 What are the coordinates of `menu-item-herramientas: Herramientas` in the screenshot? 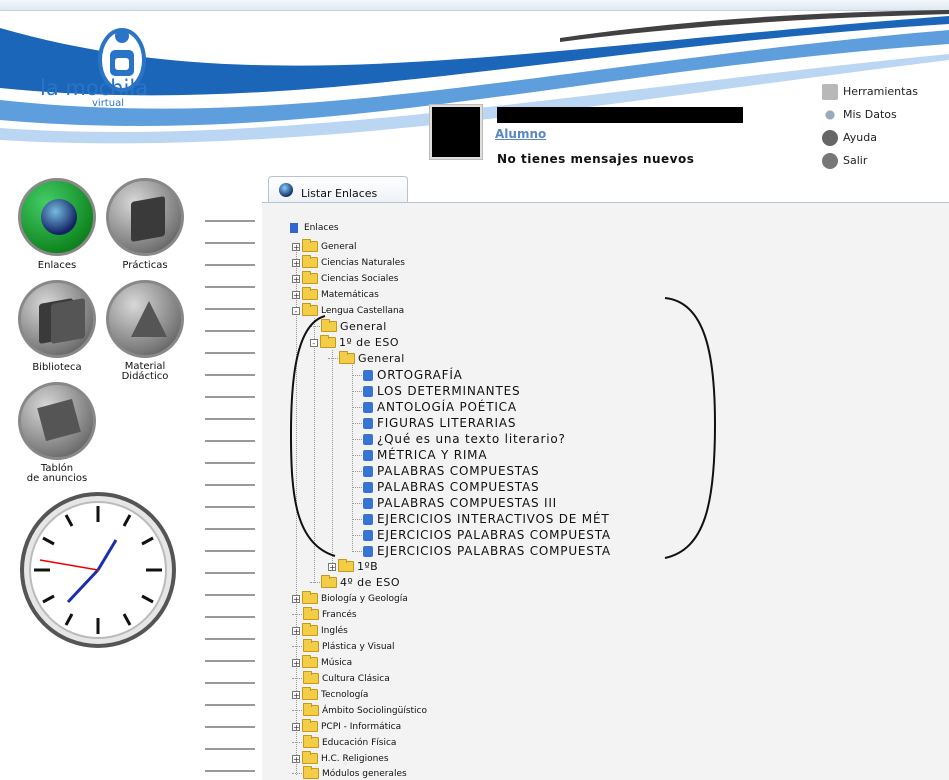 It's located at (870, 91).